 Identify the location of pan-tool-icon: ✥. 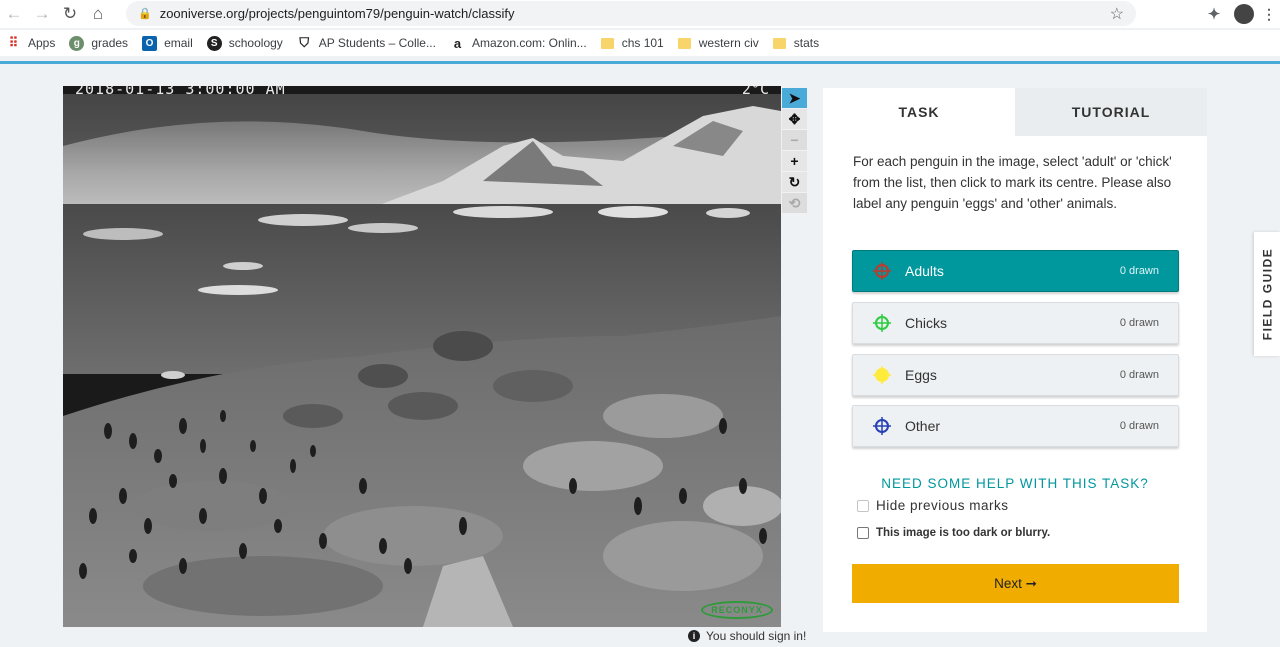
(794, 119).